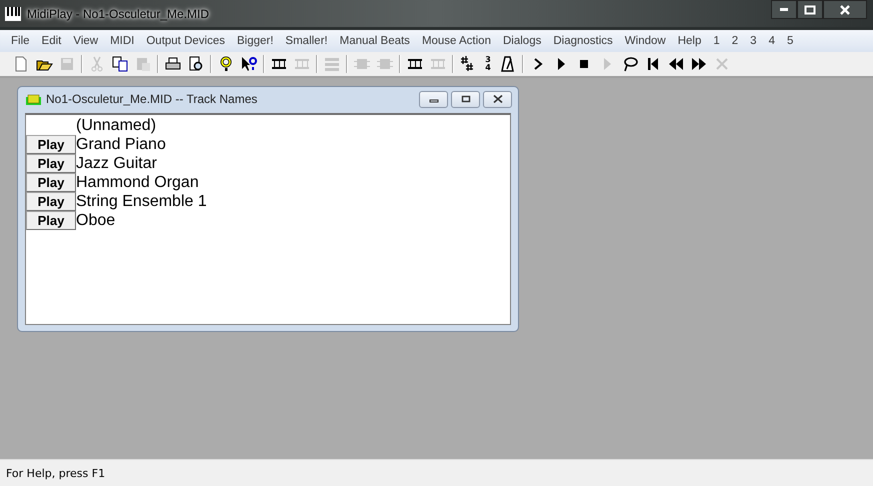  Describe the element at coordinates (508, 64) in the screenshot. I see `metronome-icon` at that location.